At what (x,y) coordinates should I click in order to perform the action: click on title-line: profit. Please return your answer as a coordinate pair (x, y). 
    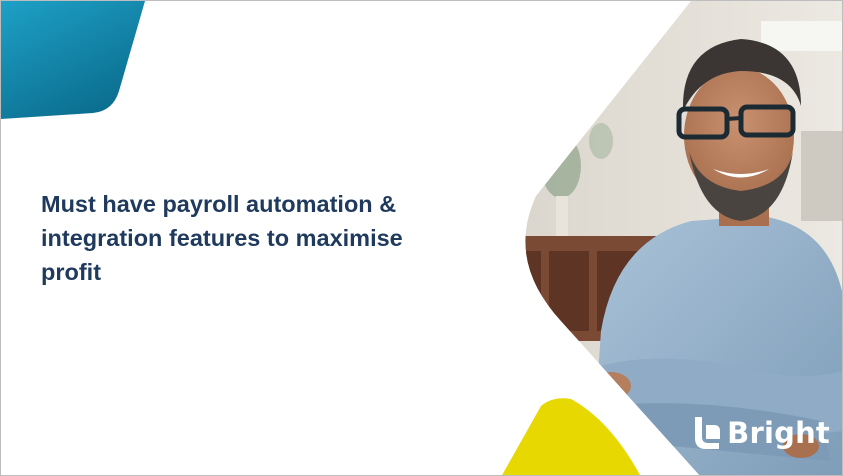
    Looking at the image, I should click on (71, 272).